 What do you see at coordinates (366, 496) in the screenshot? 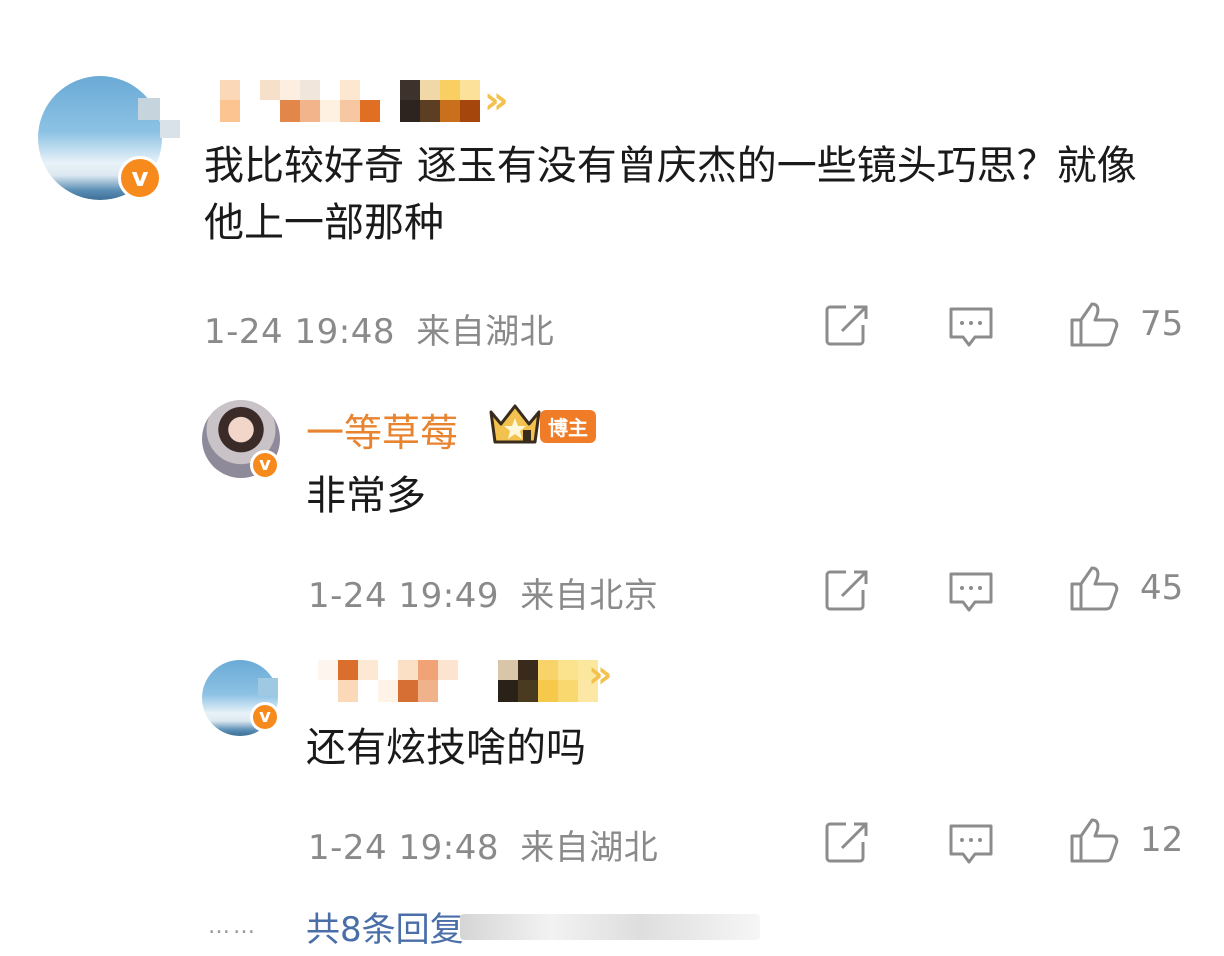
I see `comment-text: 非常多` at bounding box center [366, 496].